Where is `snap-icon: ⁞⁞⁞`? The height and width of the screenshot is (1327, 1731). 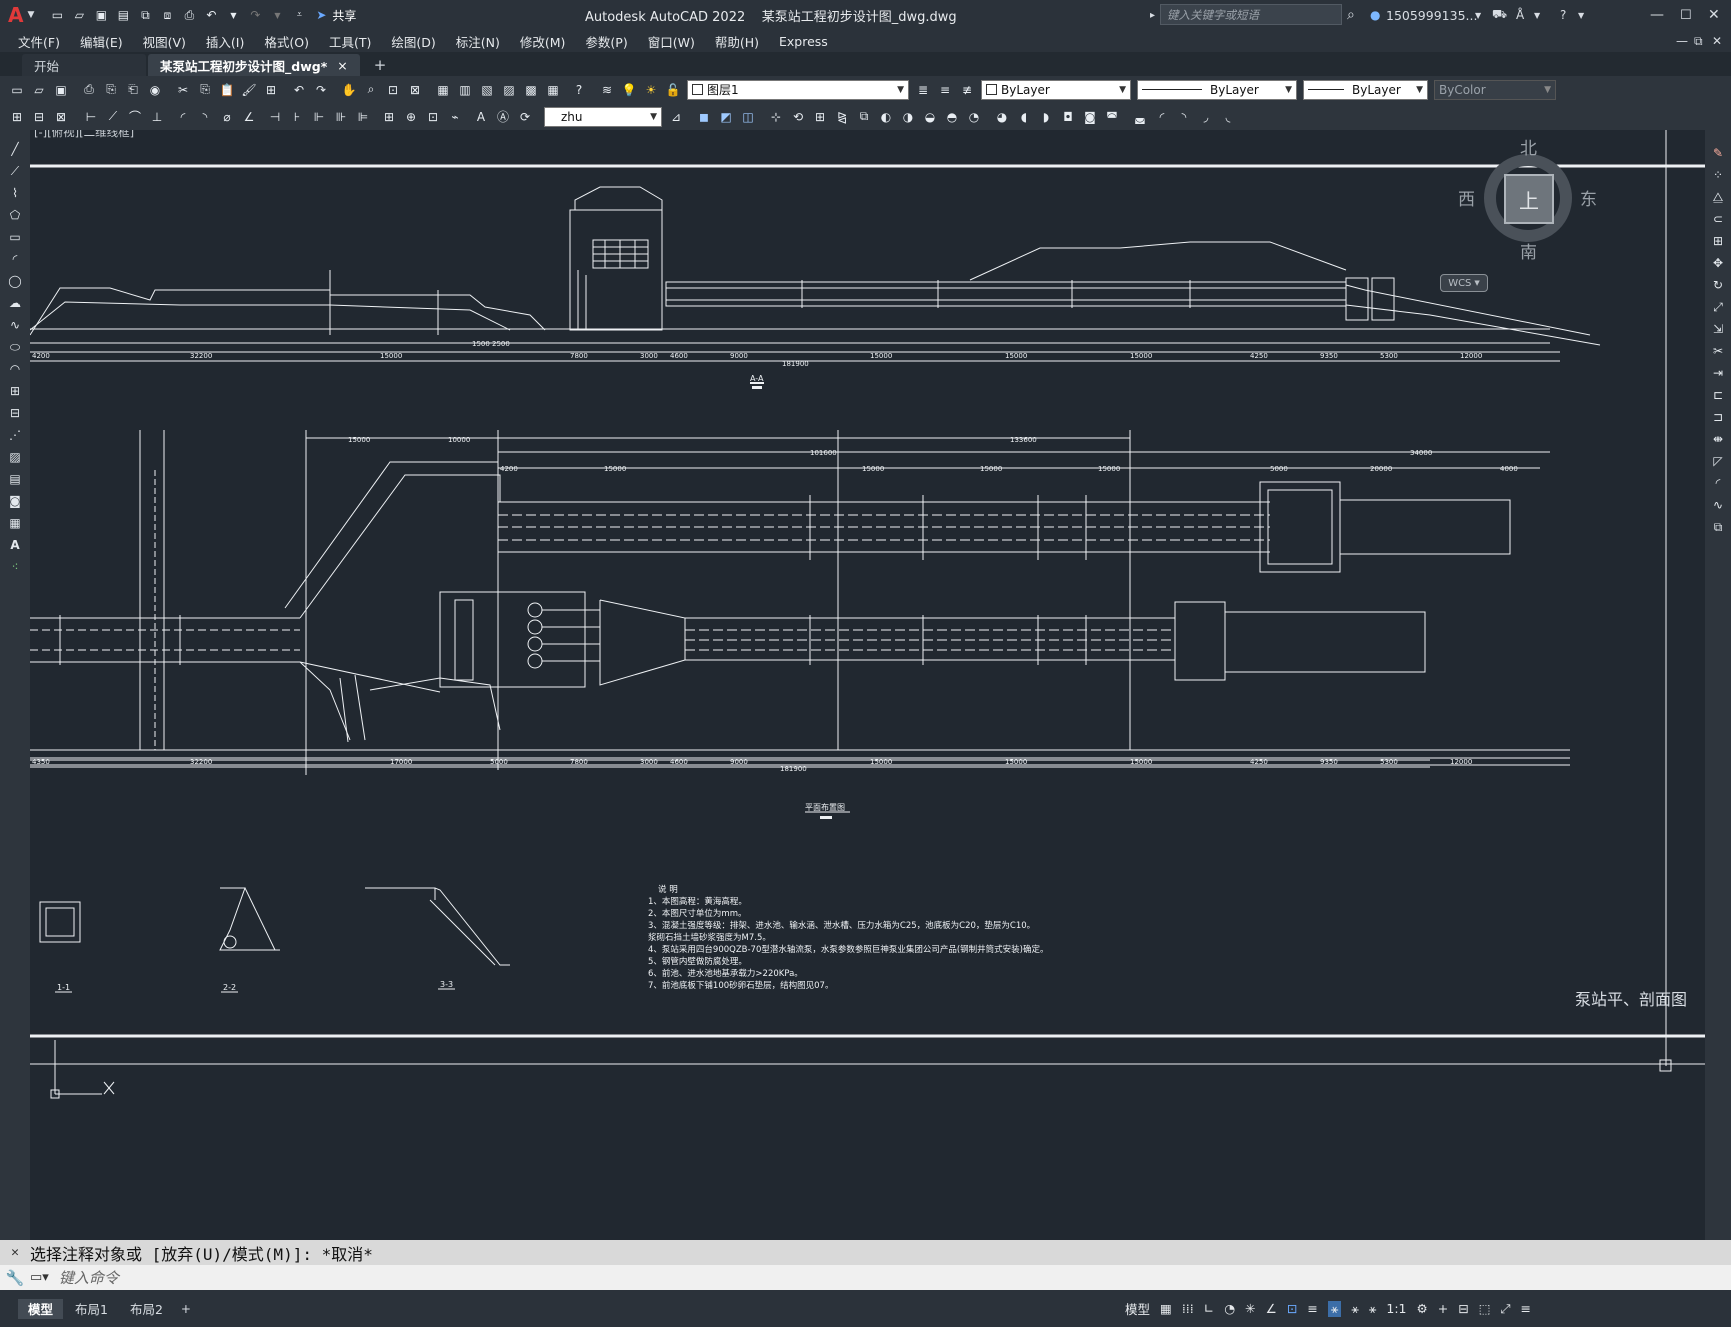 snap-icon: ⁞⁞⁞ is located at coordinates (1188, 1308).